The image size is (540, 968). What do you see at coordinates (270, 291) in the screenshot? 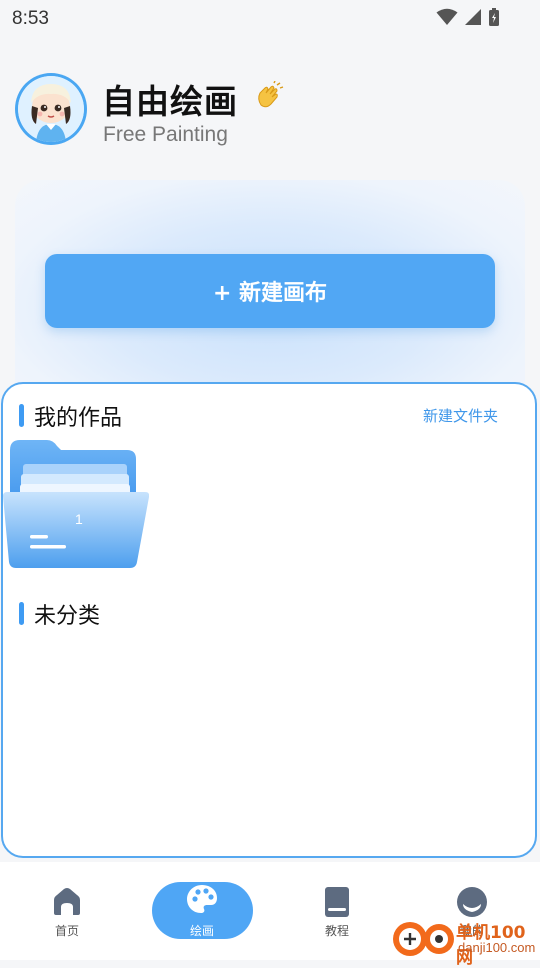
I see `new-canvas-button: + 新建画布` at bounding box center [270, 291].